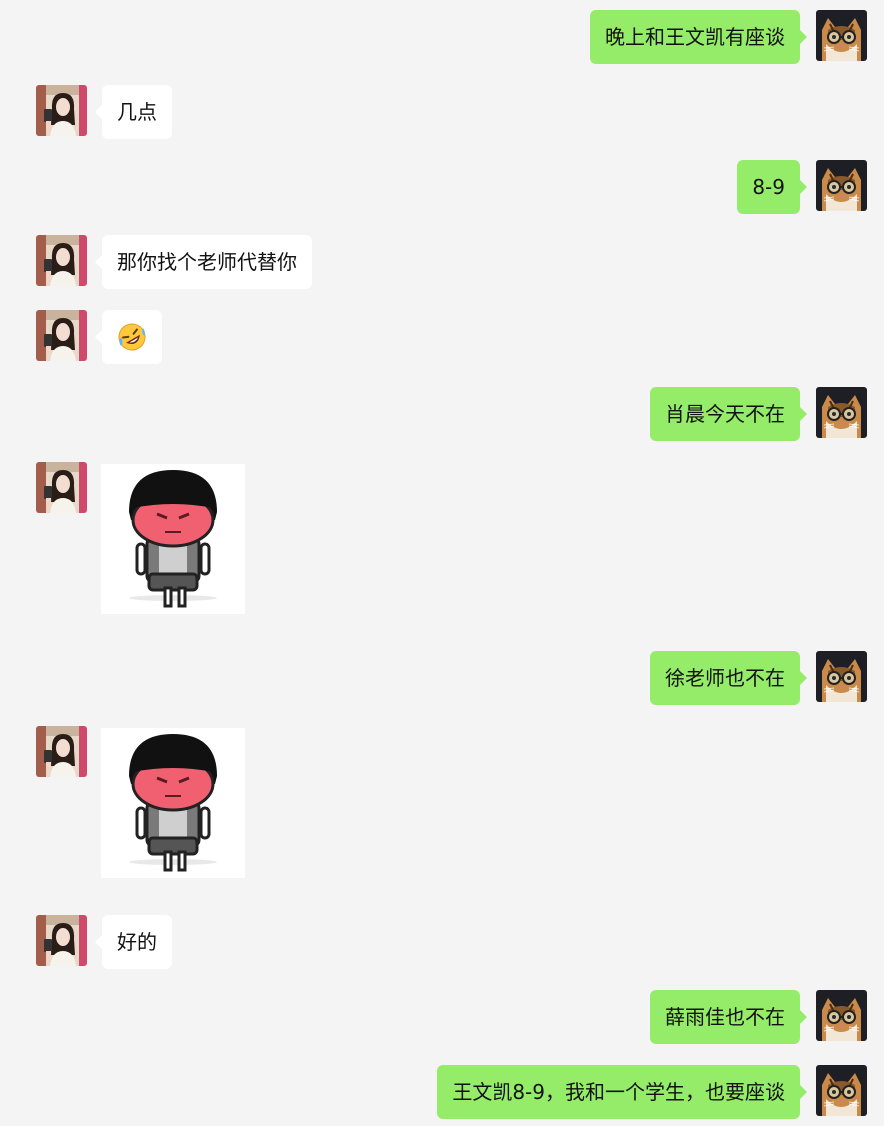 The height and width of the screenshot is (1126, 884). What do you see at coordinates (618, 1092) in the screenshot?
I see `message-text: 王文凯8-9，我和一个学生，也要座谈` at bounding box center [618, 1092].